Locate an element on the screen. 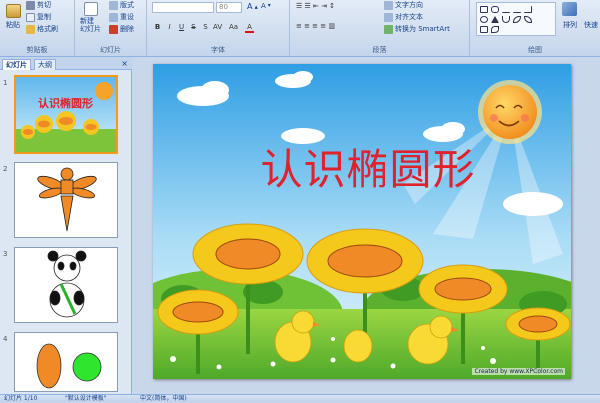  delete-button: 删除 is located at coordinates (121, 29).